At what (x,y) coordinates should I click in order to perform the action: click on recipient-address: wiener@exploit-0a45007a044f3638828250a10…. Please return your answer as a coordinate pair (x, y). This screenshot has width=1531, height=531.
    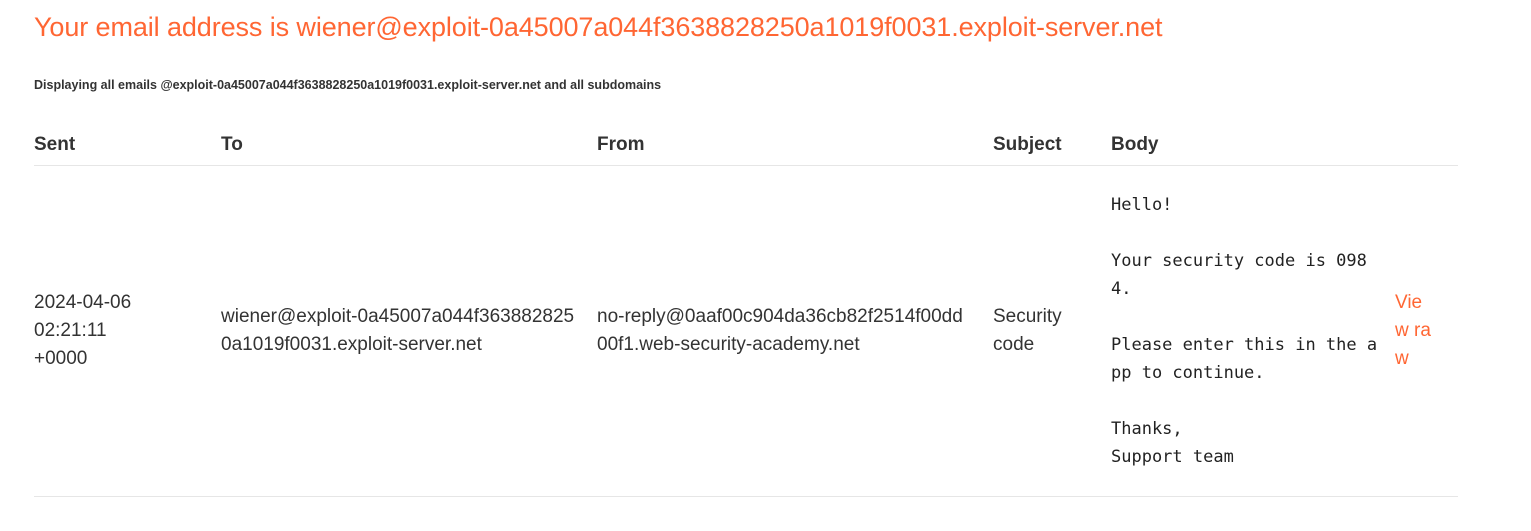
    Looking at the image, I should click on (398, 330).